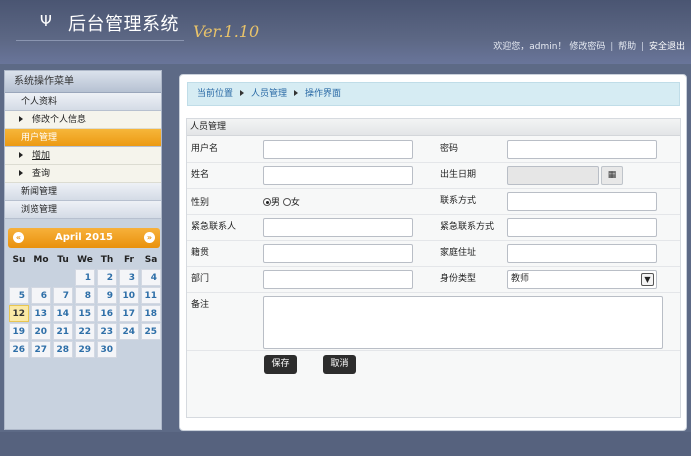 This screenshot has width=691, height=456. I want to click on calendar-day: 19, so click(19, 331).